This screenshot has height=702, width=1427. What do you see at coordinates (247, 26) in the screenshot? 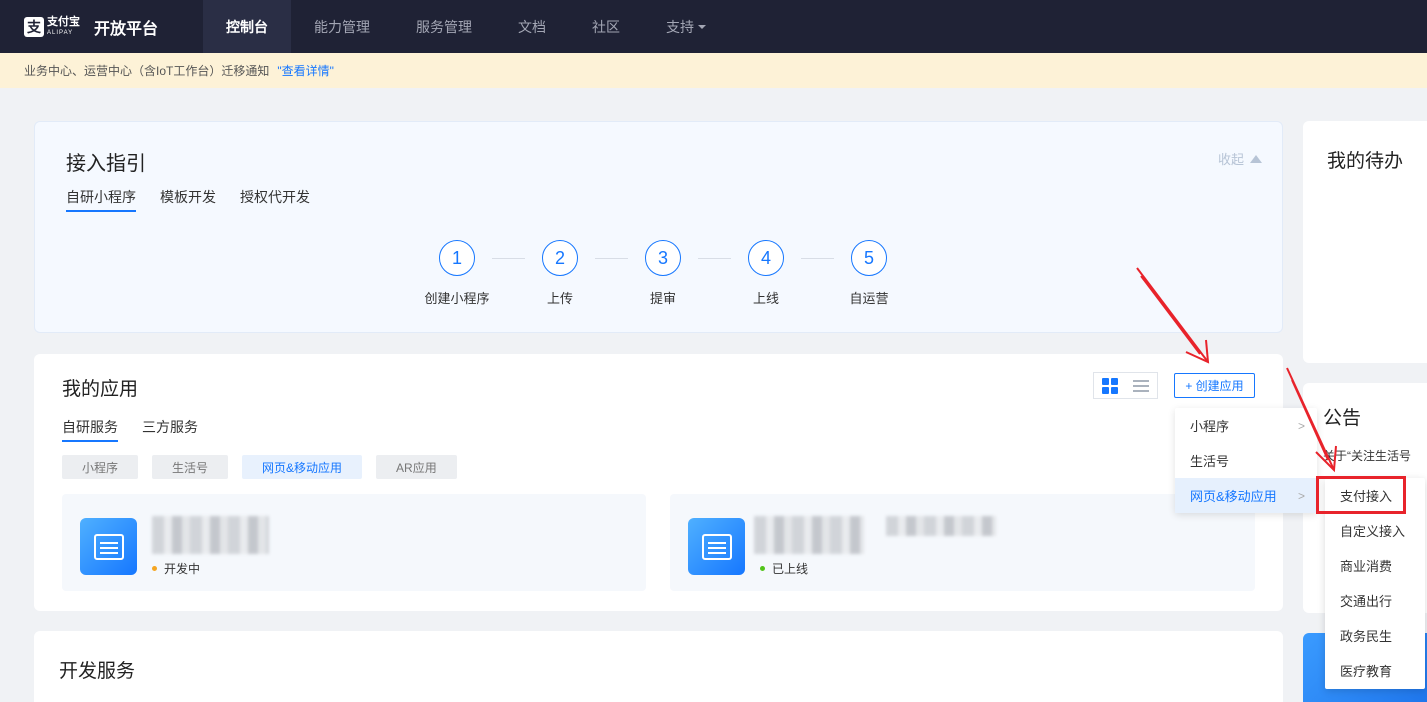
I see `nav-console: 控制台` at bounding box center [247, 26].